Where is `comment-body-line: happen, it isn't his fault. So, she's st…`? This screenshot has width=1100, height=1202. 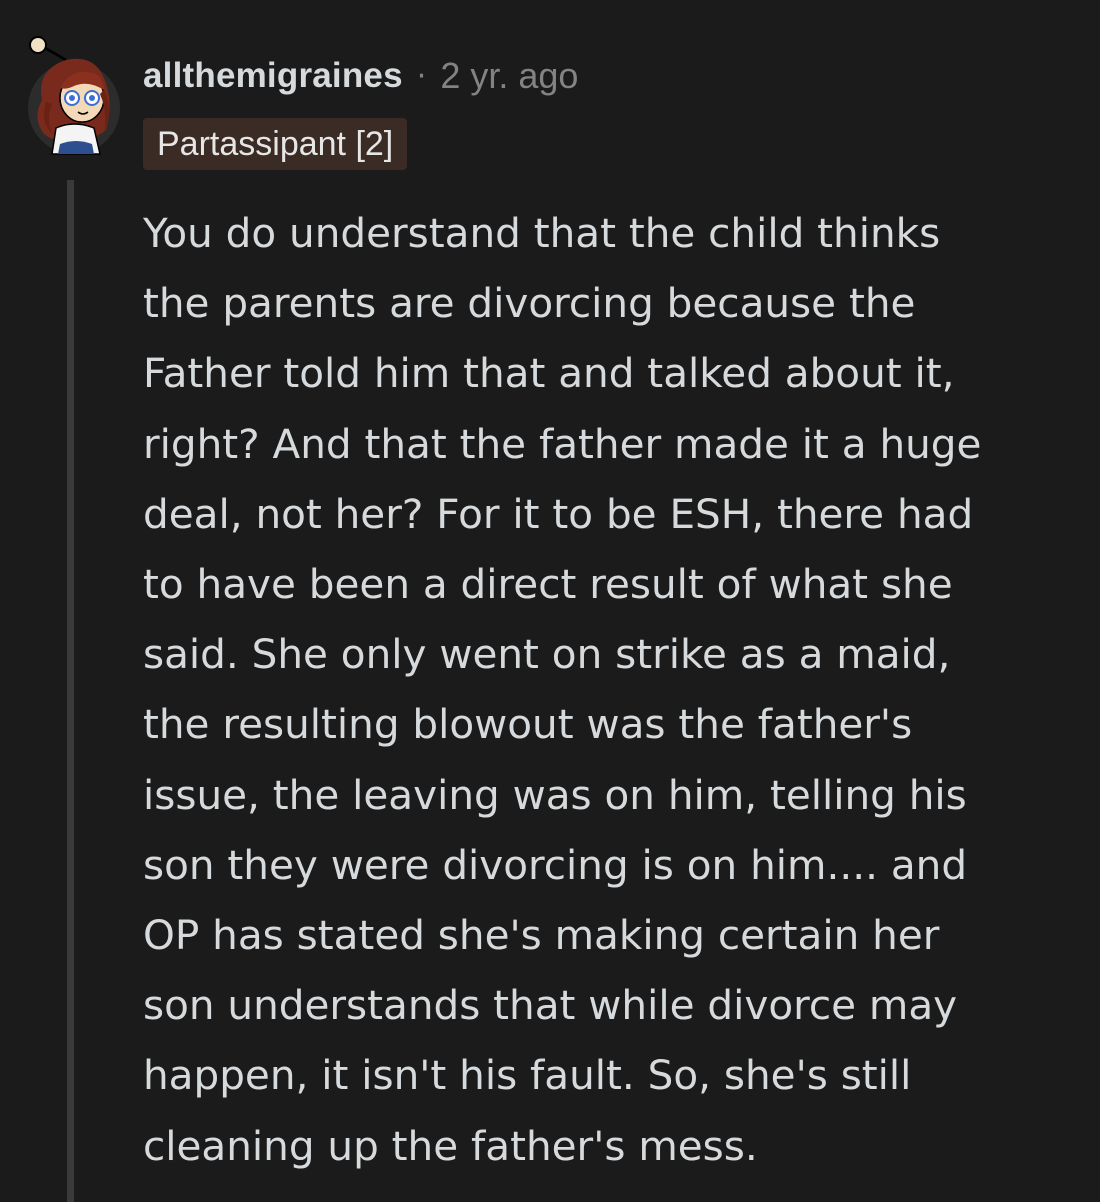
comment-body-line: happen, it isn't his fault. So, she's st… is located at coordinates (527, 1075).